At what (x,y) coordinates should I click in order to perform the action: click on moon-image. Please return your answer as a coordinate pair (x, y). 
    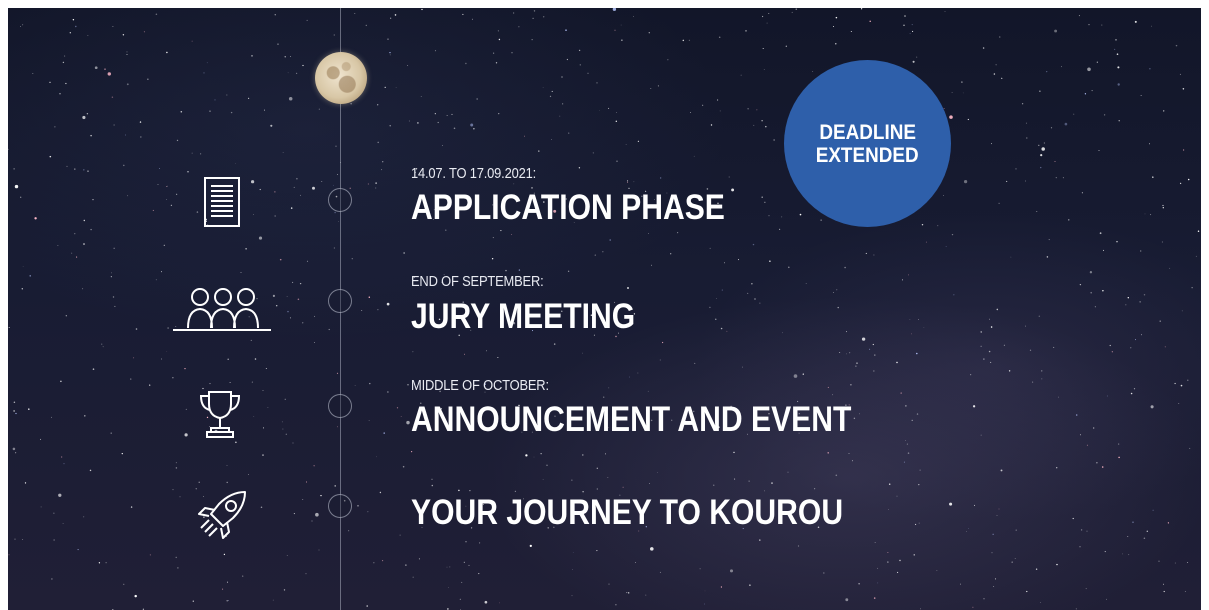
    Looking at the image, I should click on (341, 78).